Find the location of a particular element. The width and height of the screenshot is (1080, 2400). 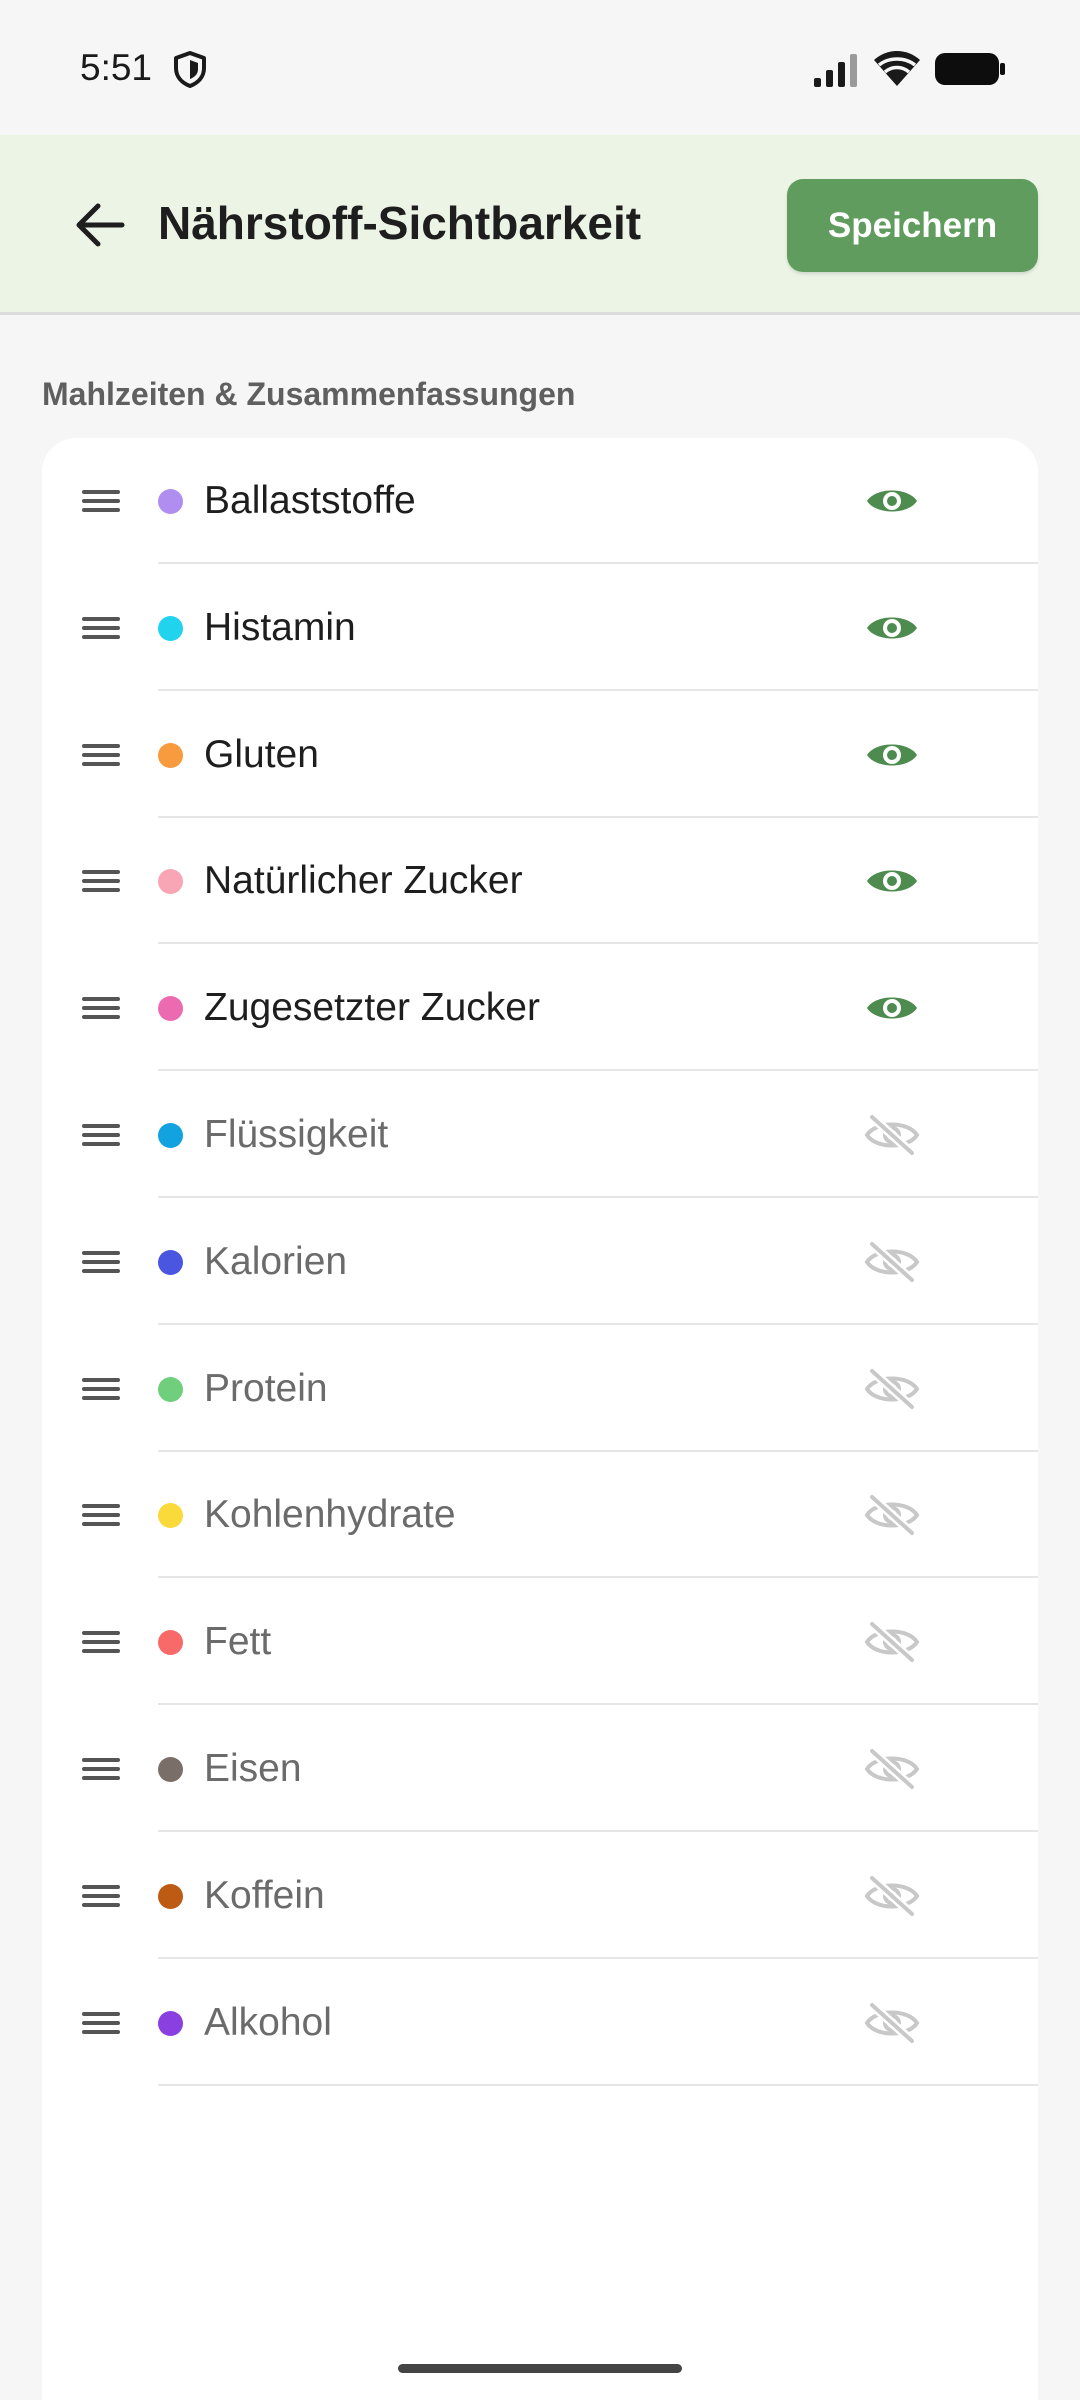

nutrient-label: Zugesetzter Zucker is located at coordinates (372, 1008).